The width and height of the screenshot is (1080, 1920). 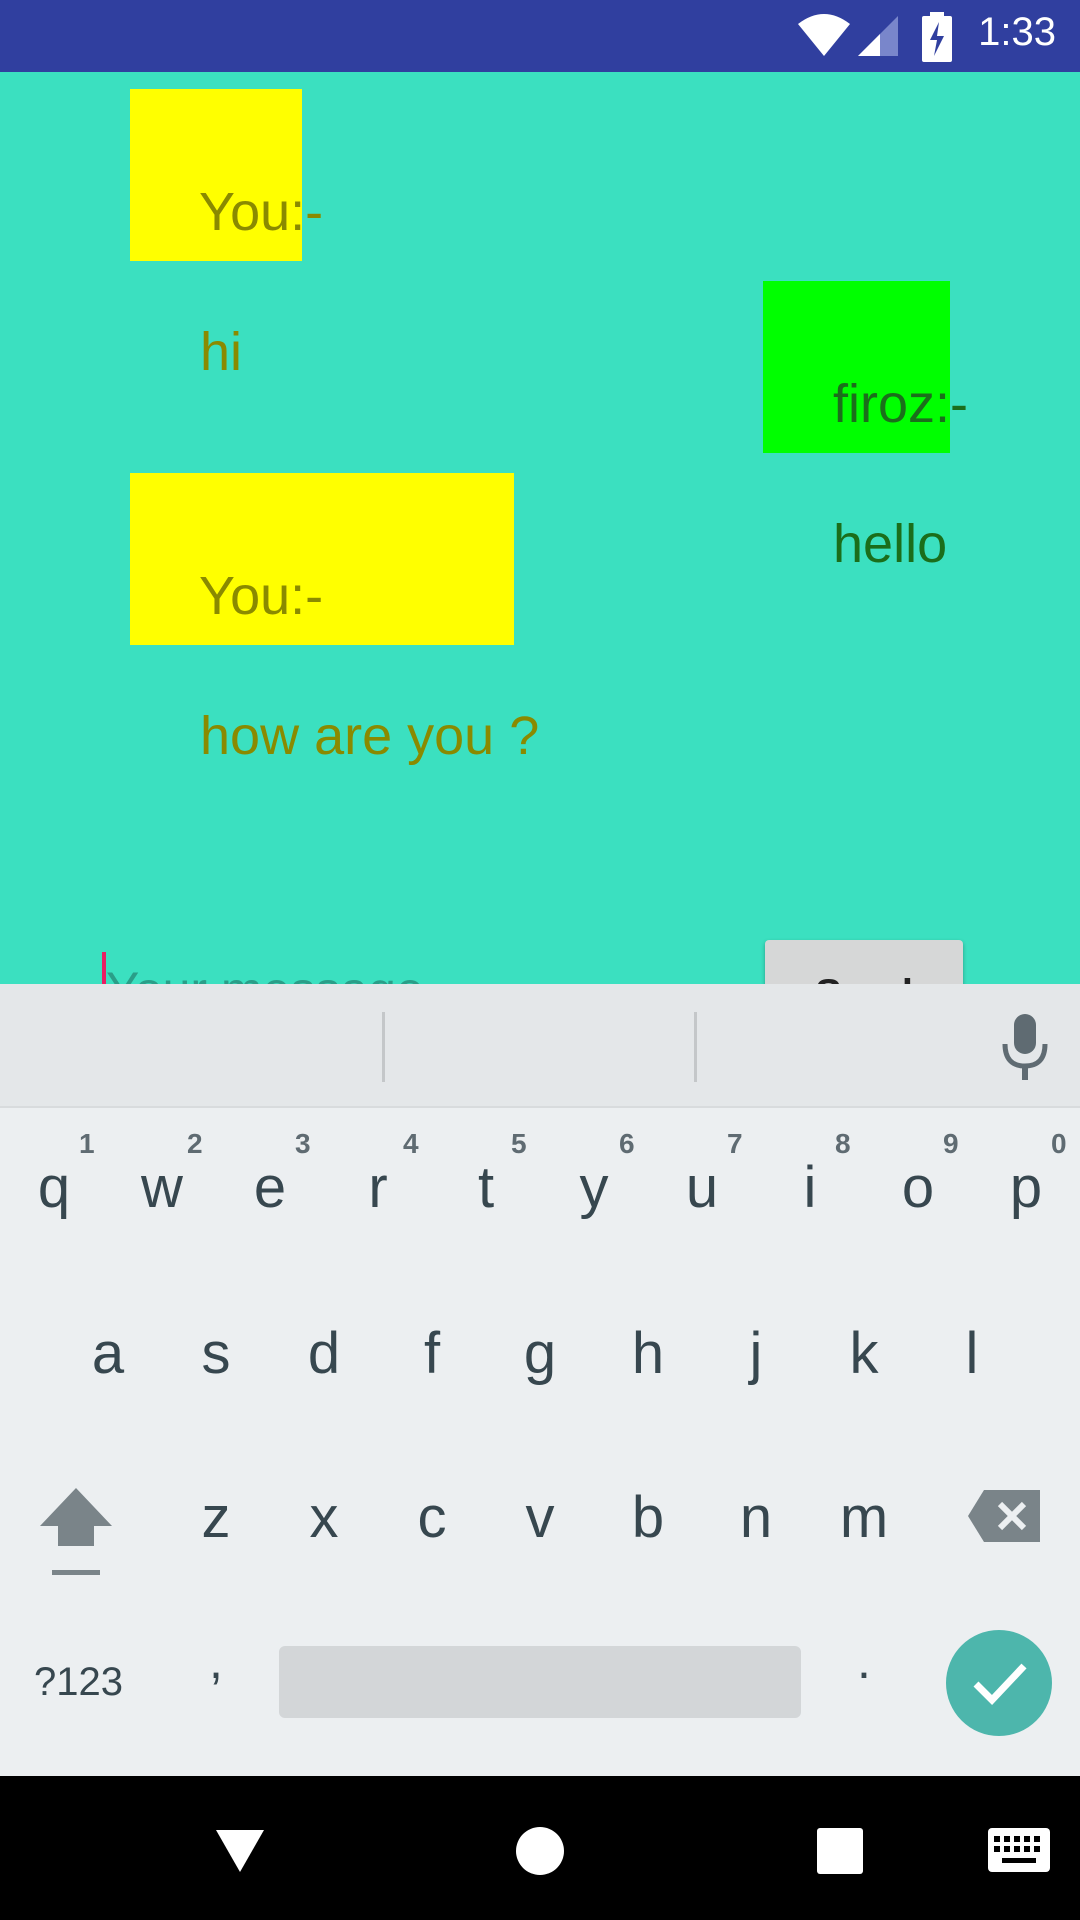 I want to click on check-icon, so click(x=1000, y=1684).